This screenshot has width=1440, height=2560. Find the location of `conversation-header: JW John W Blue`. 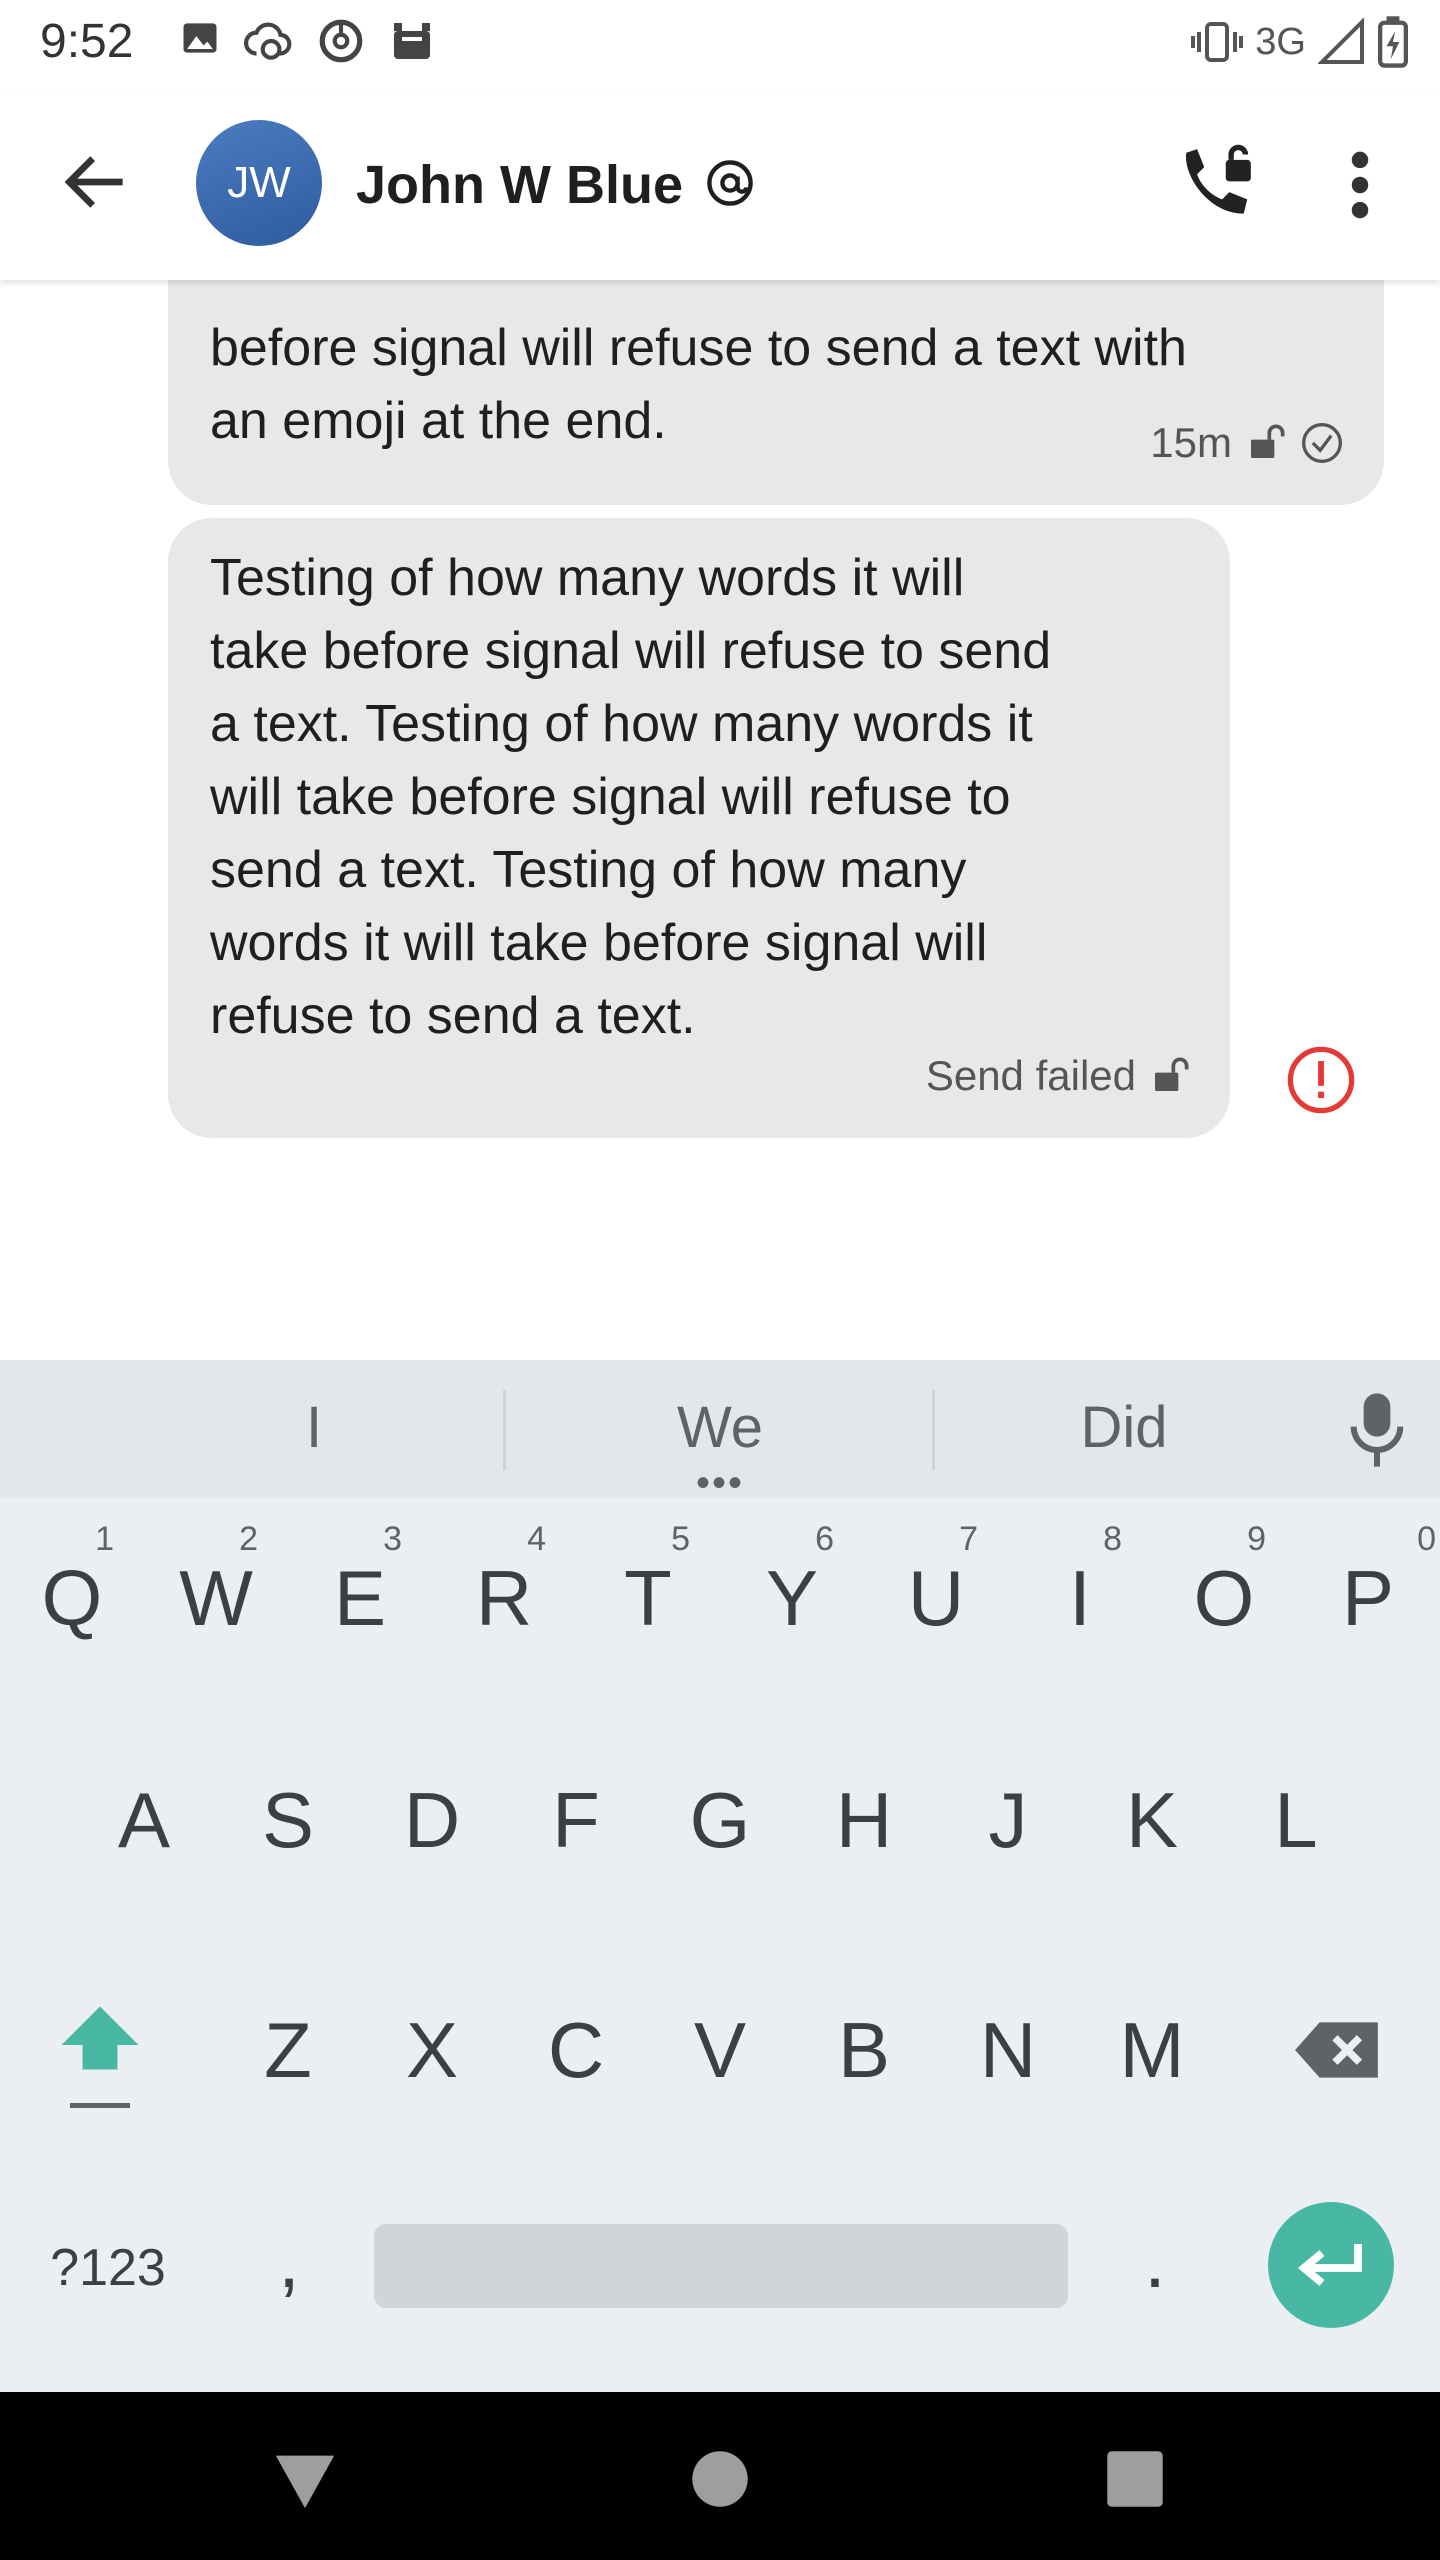

conversation-header: JW John W Blue is located at coordinates (720, 185).